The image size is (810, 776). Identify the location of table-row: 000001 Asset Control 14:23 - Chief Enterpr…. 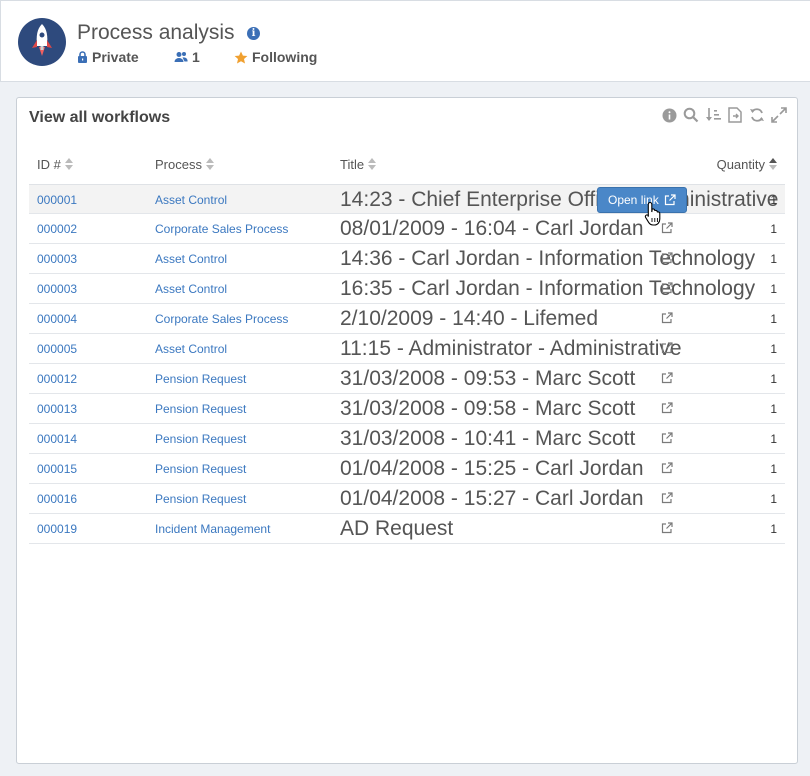
(407, 199).